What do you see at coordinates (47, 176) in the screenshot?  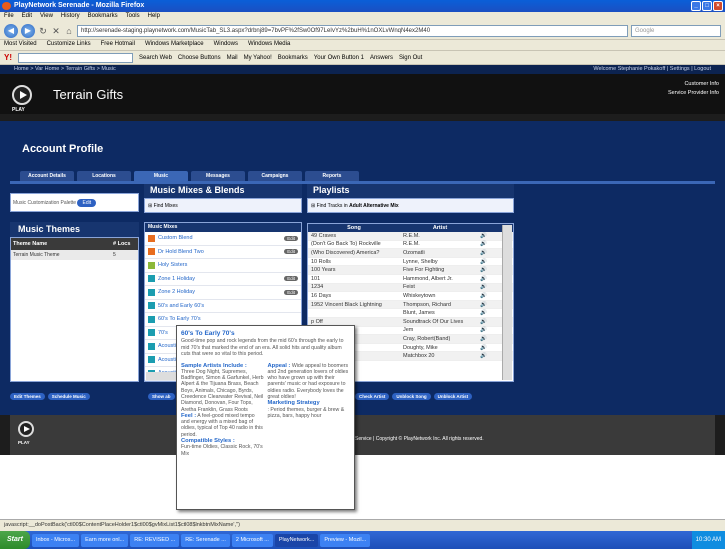 I see `tab-account-details: Account Details` at bounding box center [47, 176].